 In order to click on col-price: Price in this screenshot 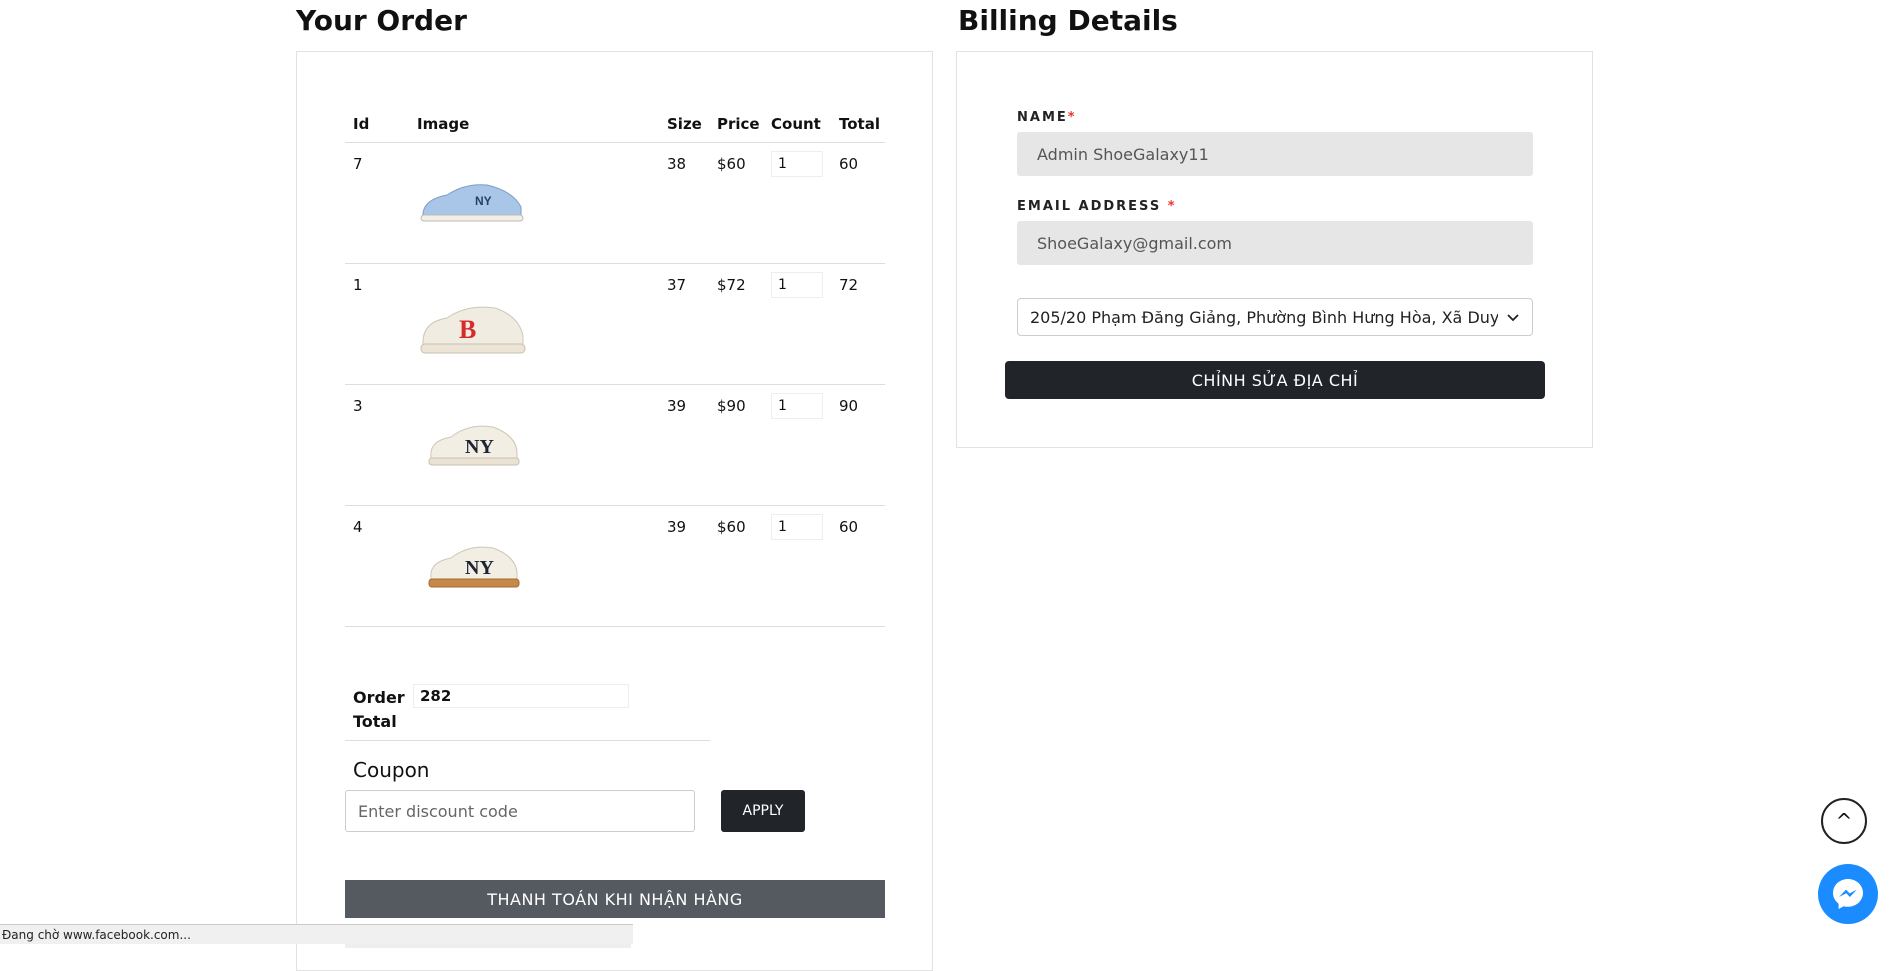, I will do `click(736, 124)`.